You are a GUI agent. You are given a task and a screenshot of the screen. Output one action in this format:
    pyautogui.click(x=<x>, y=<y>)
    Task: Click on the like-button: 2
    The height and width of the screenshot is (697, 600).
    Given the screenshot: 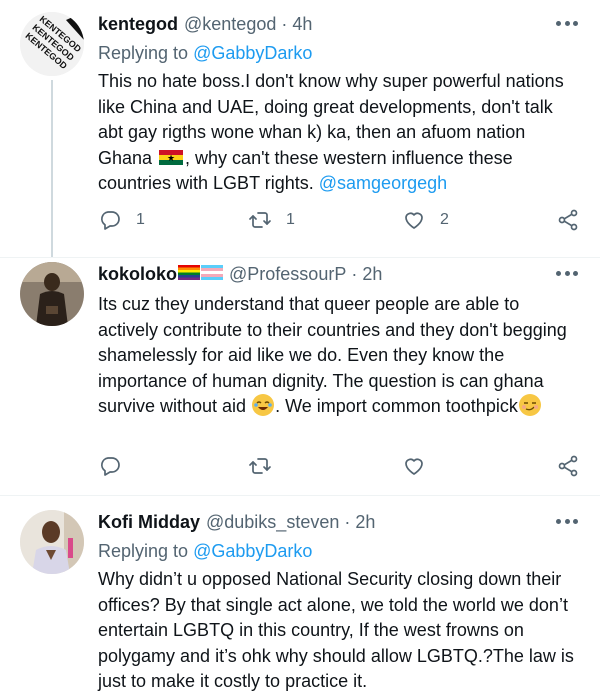 What is the action you would take?
    pyautogui.click(x=425, y=220)
    